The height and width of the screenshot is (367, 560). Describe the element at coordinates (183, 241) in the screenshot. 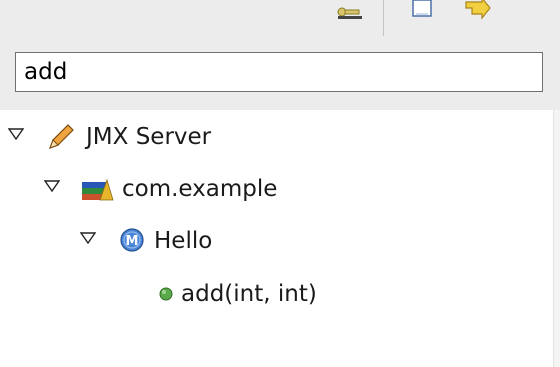

I see `mbean-label: Hello` at that location.